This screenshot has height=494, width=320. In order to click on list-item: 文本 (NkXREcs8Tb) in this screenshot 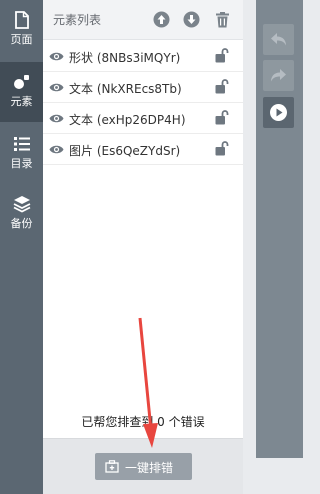, I will do `click(143, 87)`.